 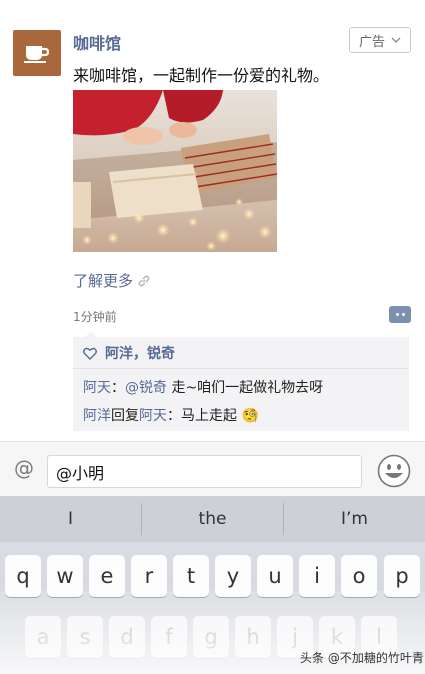 What do you see at coordinates (359, 576) in the screenshot?
I see `key-o: o` at bounding box center [359, 576].